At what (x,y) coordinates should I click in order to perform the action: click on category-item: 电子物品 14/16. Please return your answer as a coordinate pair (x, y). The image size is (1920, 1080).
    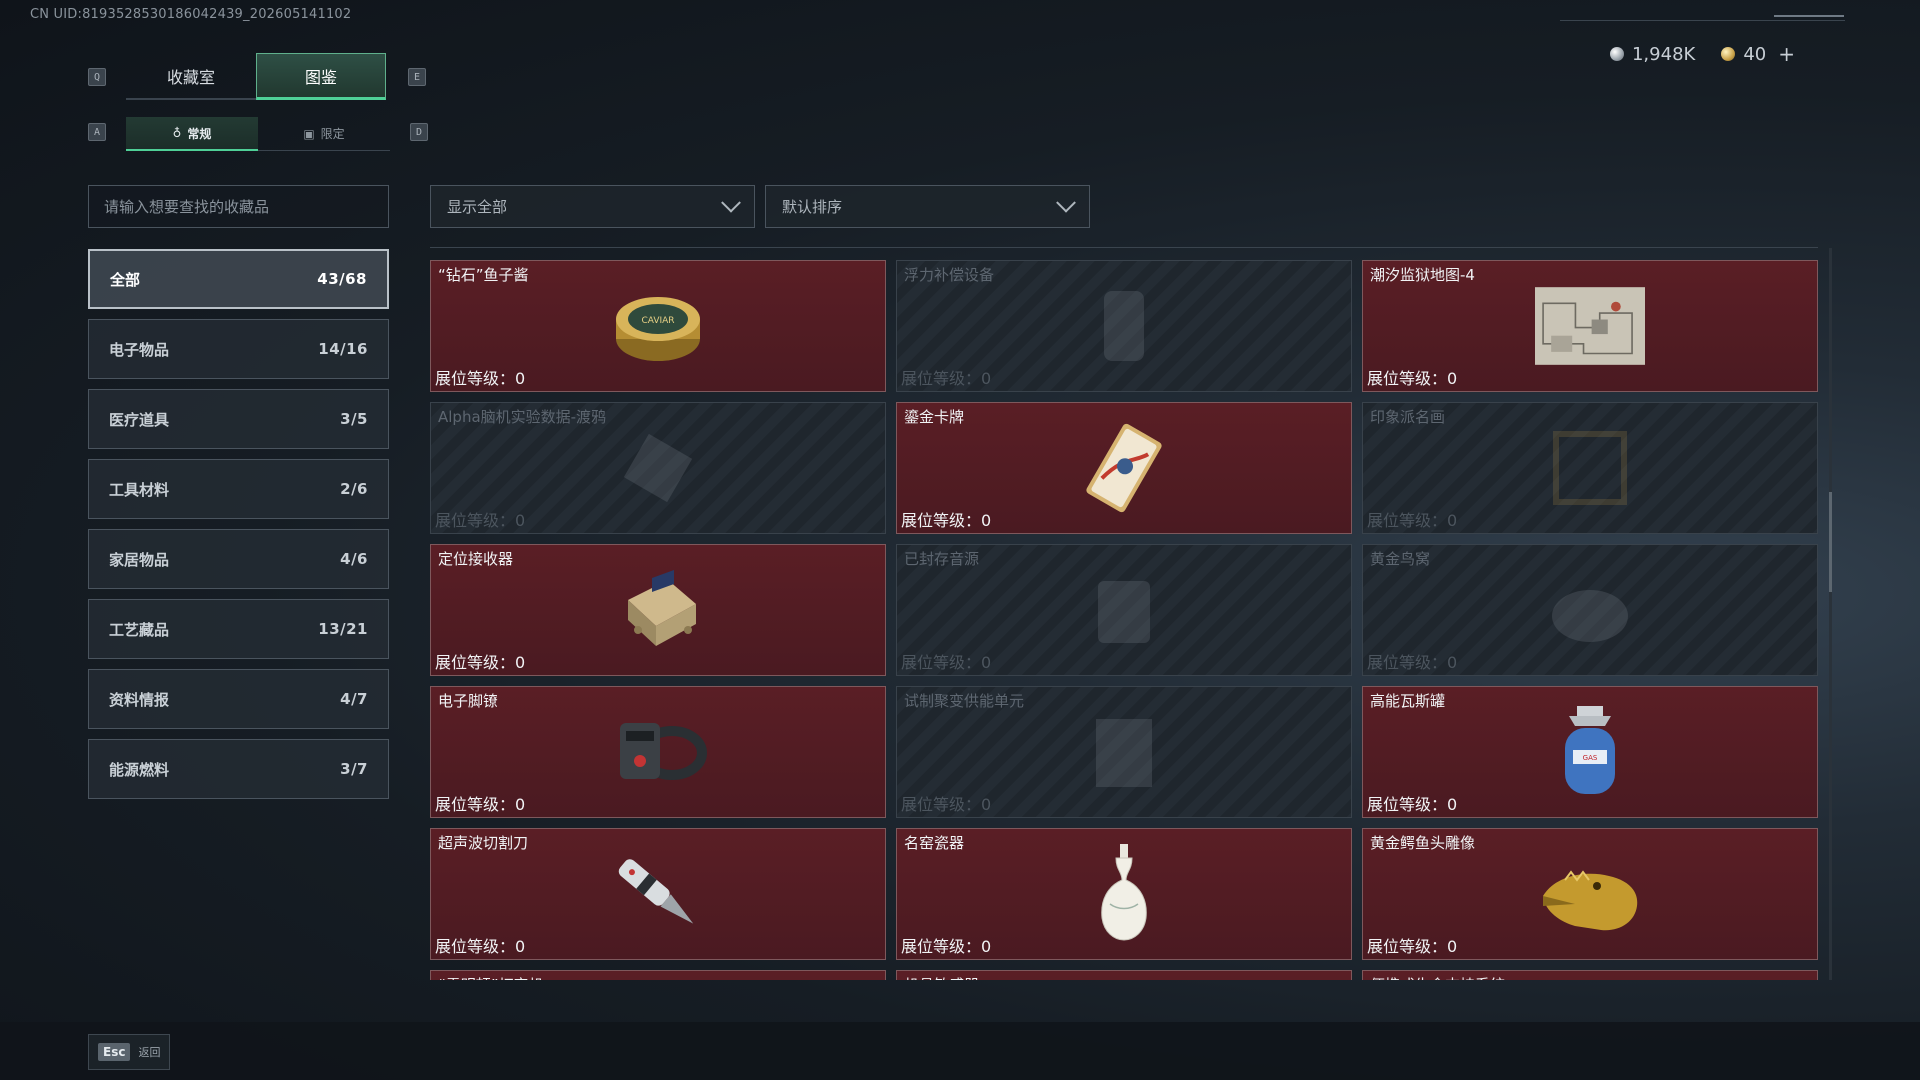
    Looking at the image, I should click on (238, 349).